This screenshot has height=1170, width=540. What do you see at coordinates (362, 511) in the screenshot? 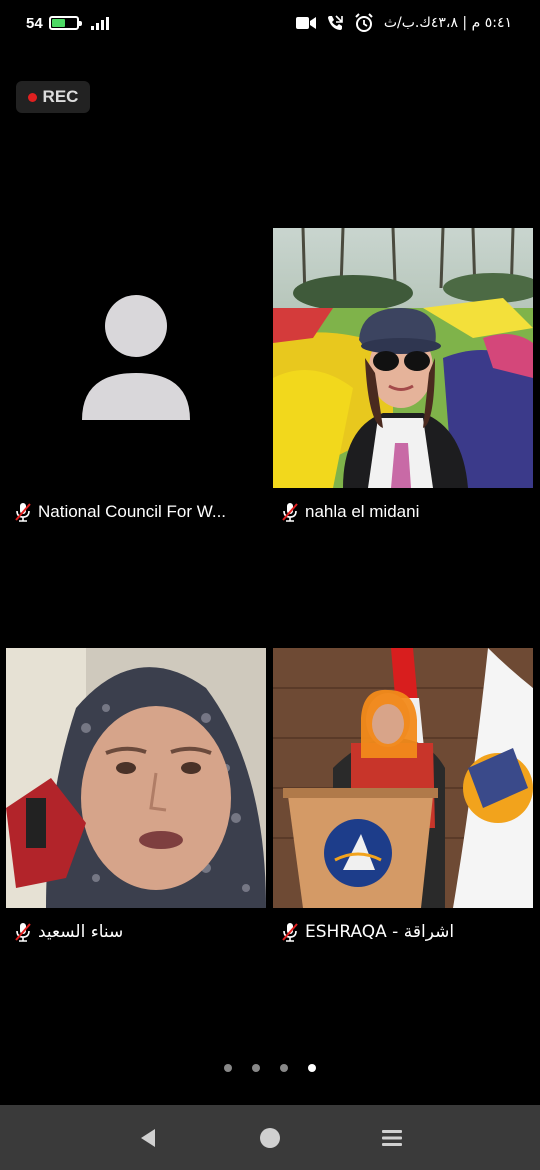
I see `participant-name: nahla el midani` at bounding box center [362, 511].